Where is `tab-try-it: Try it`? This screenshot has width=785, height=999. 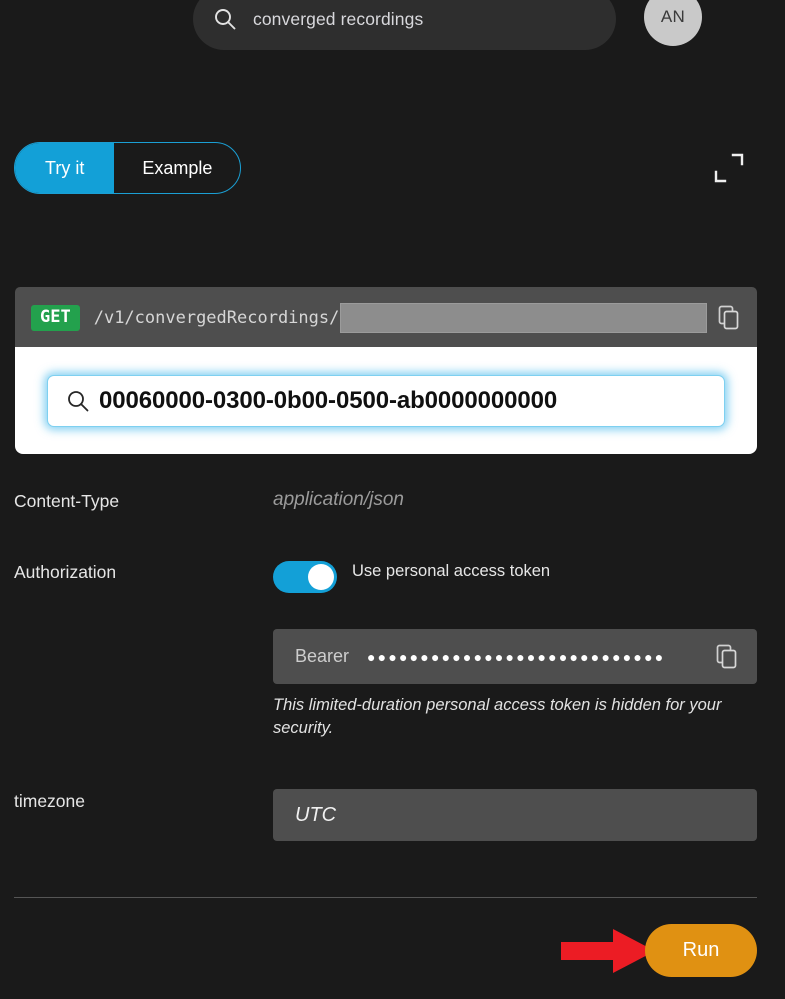
tab-try-it: Try it is located at coordinates (65, 168).